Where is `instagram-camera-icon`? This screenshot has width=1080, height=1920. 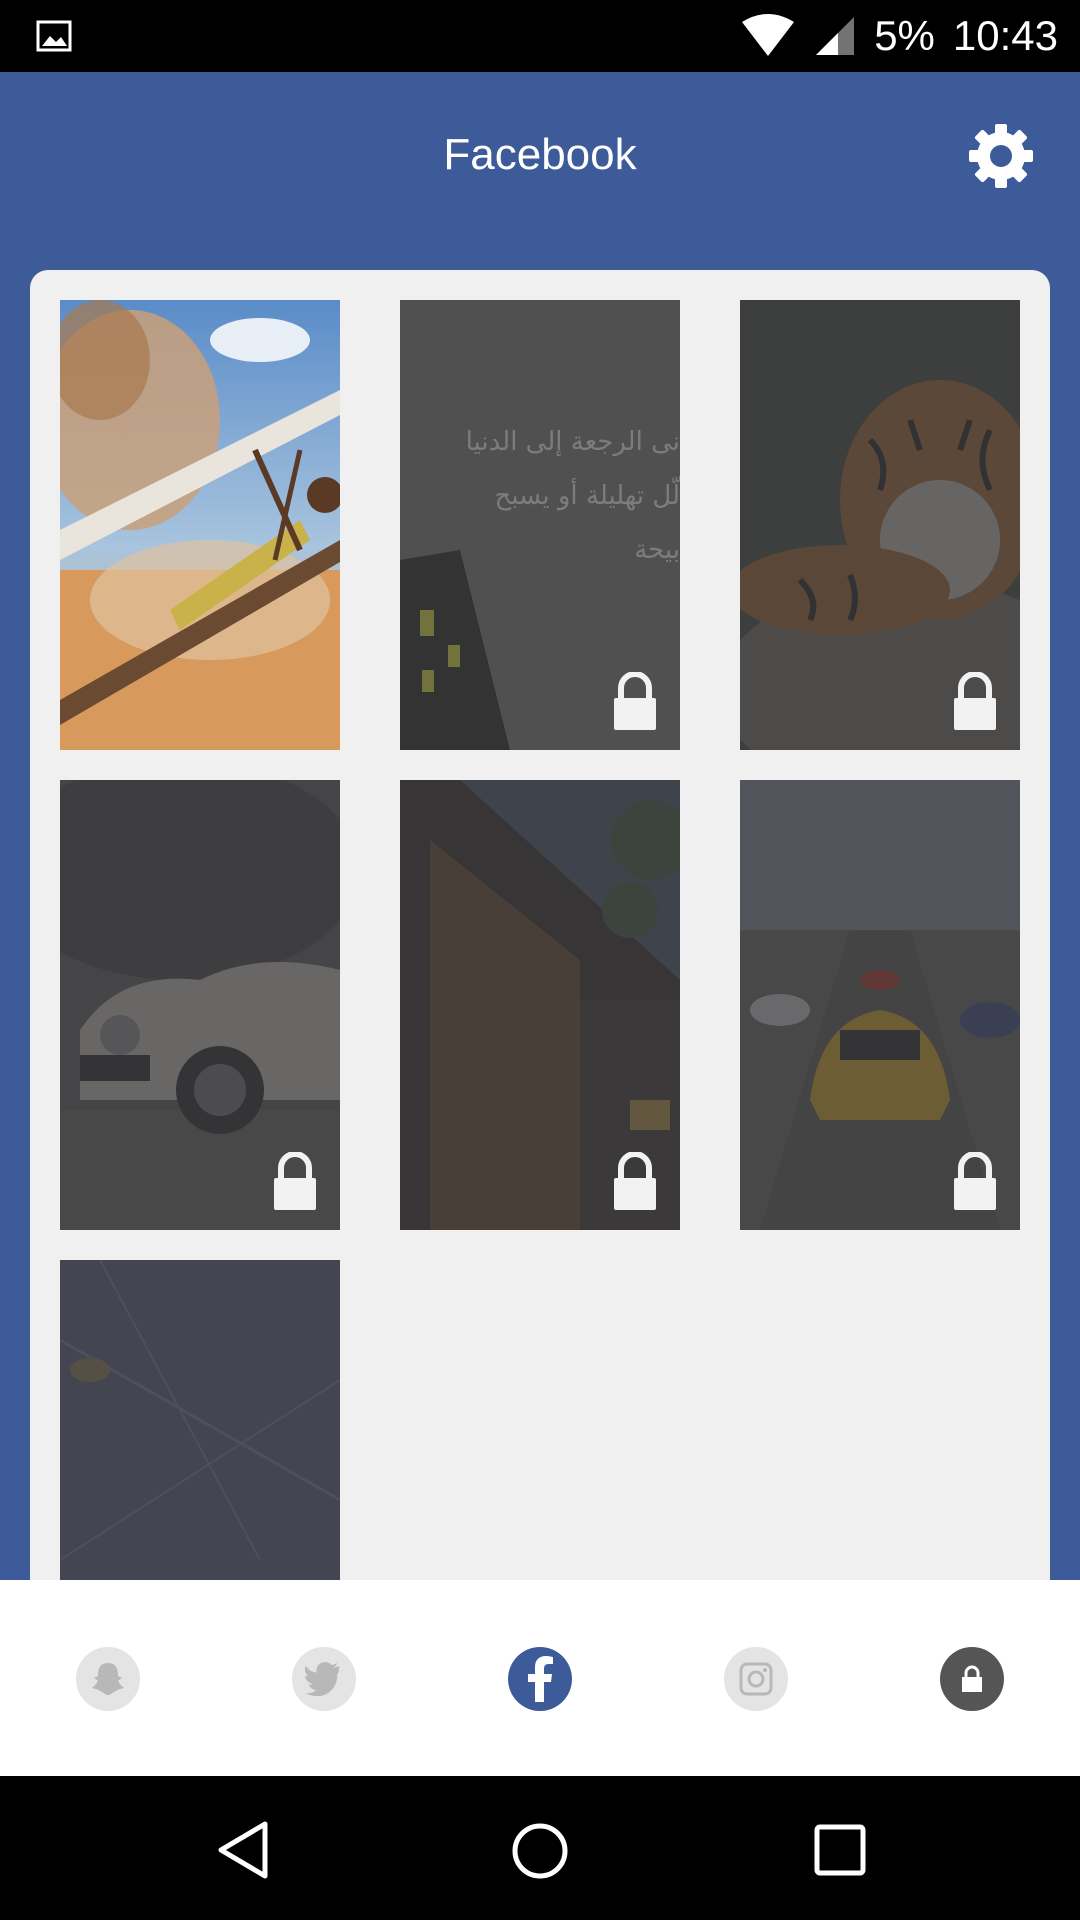 instagram-camera-icon is located at coordinates (756, 1679).